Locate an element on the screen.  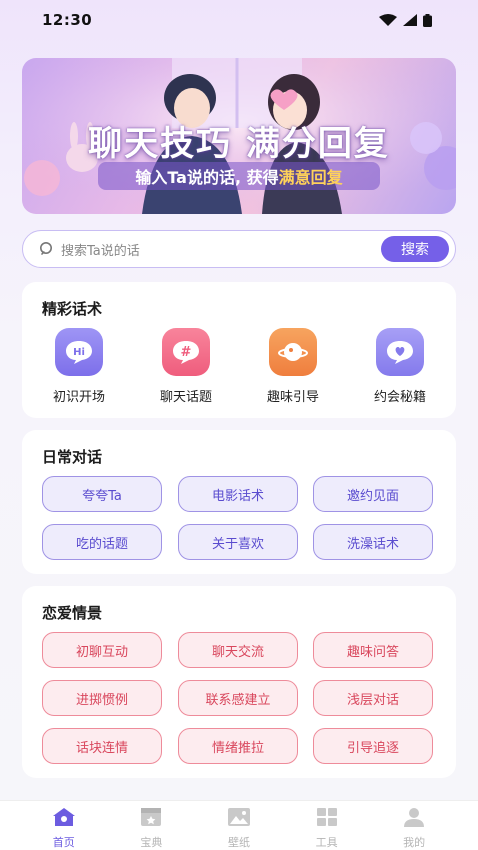
bottom-tab-bar: 首页 宝典 壁纸 工具 我的 is located at coordinates (239, 825).